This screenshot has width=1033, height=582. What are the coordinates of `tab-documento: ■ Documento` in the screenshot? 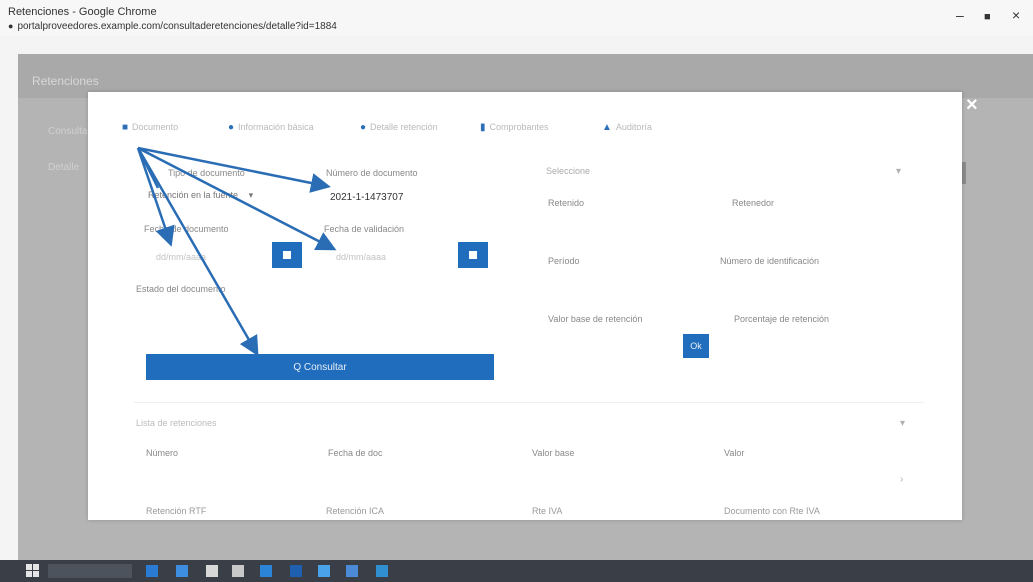 It's located at (150, 127).